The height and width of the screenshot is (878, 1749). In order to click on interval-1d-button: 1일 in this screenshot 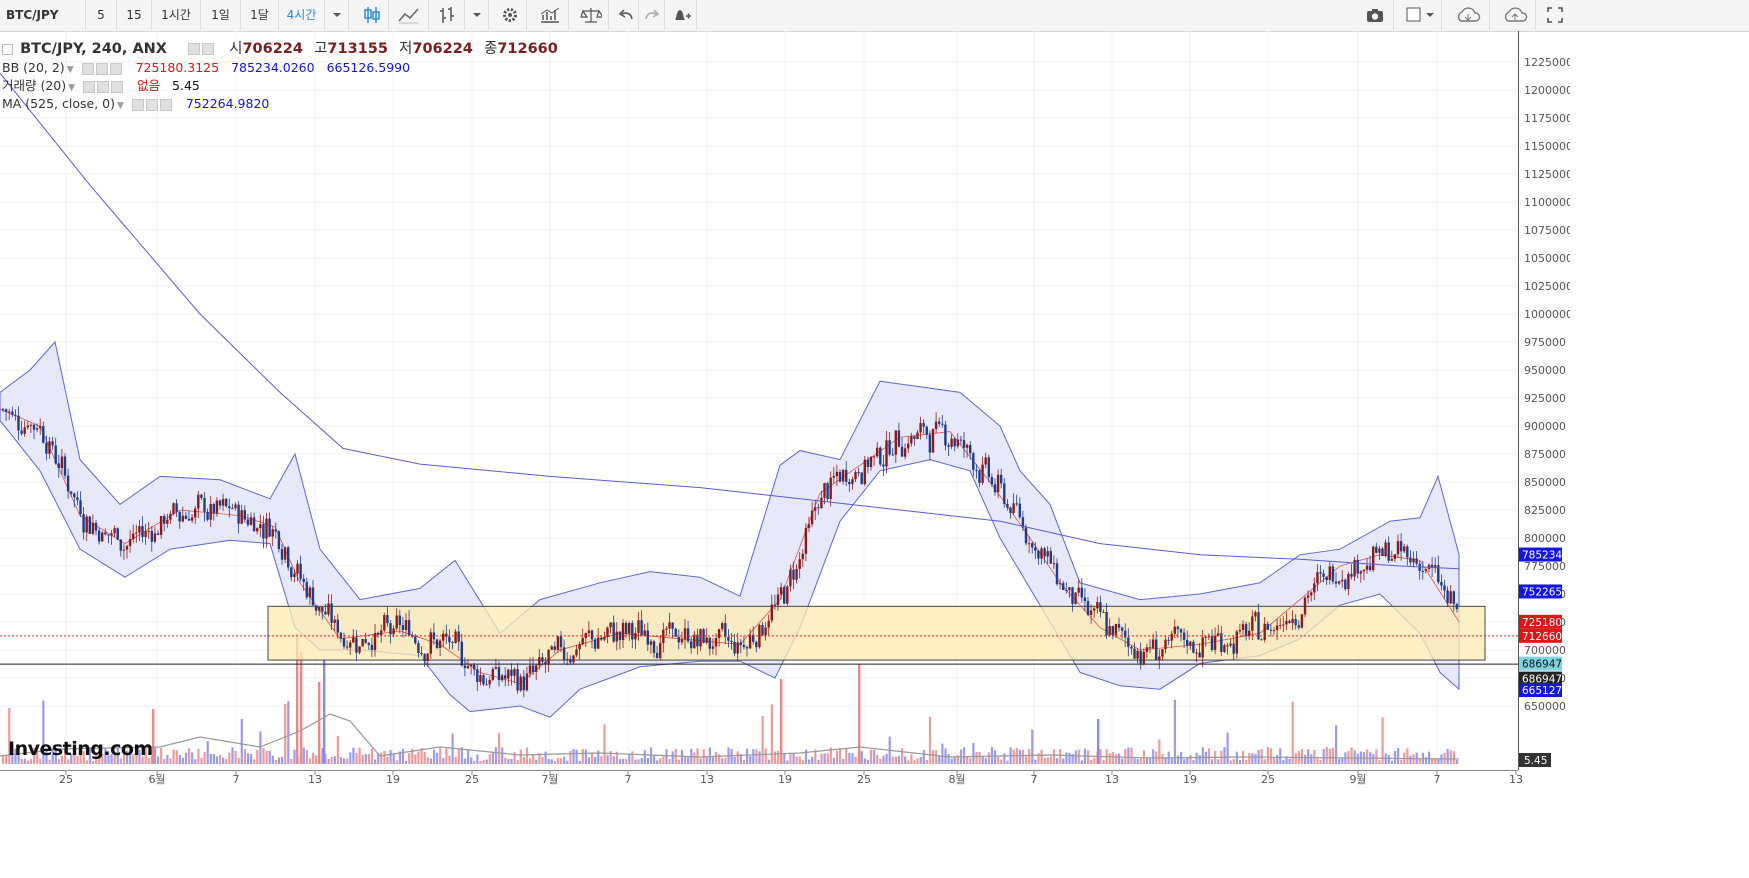, I will do `click(221, 15)`.